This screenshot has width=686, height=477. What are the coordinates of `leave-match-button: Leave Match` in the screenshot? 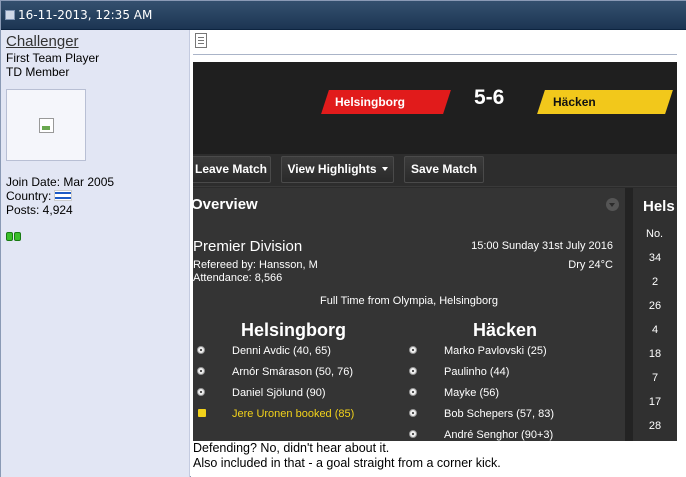 It's located at (232, 169).